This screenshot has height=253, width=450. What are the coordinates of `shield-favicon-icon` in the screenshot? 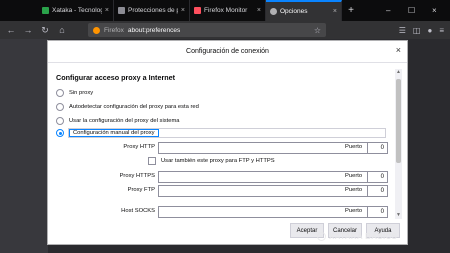 It's located at (121, 10).